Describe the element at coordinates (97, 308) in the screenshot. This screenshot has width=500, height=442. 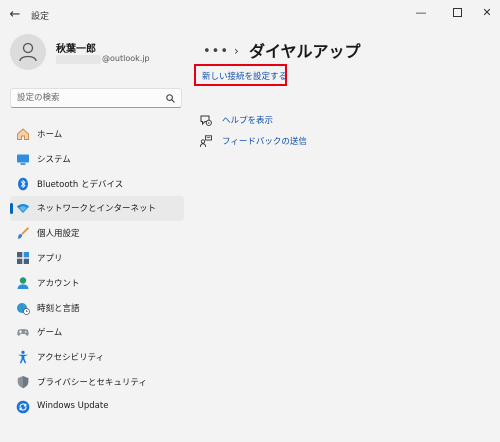
I see `sidebar-item-time-language: 時刻と言語` at that location.